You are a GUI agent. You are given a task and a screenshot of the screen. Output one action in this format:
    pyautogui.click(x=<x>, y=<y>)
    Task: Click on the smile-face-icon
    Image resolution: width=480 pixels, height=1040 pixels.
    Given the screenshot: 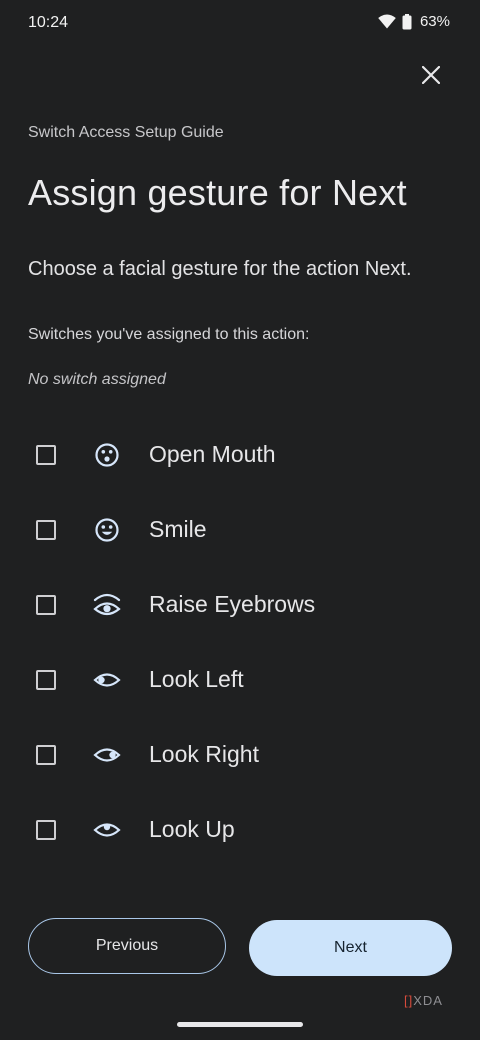 What is the action you would take?
    pyautogui.click(x=107, y=530)
    